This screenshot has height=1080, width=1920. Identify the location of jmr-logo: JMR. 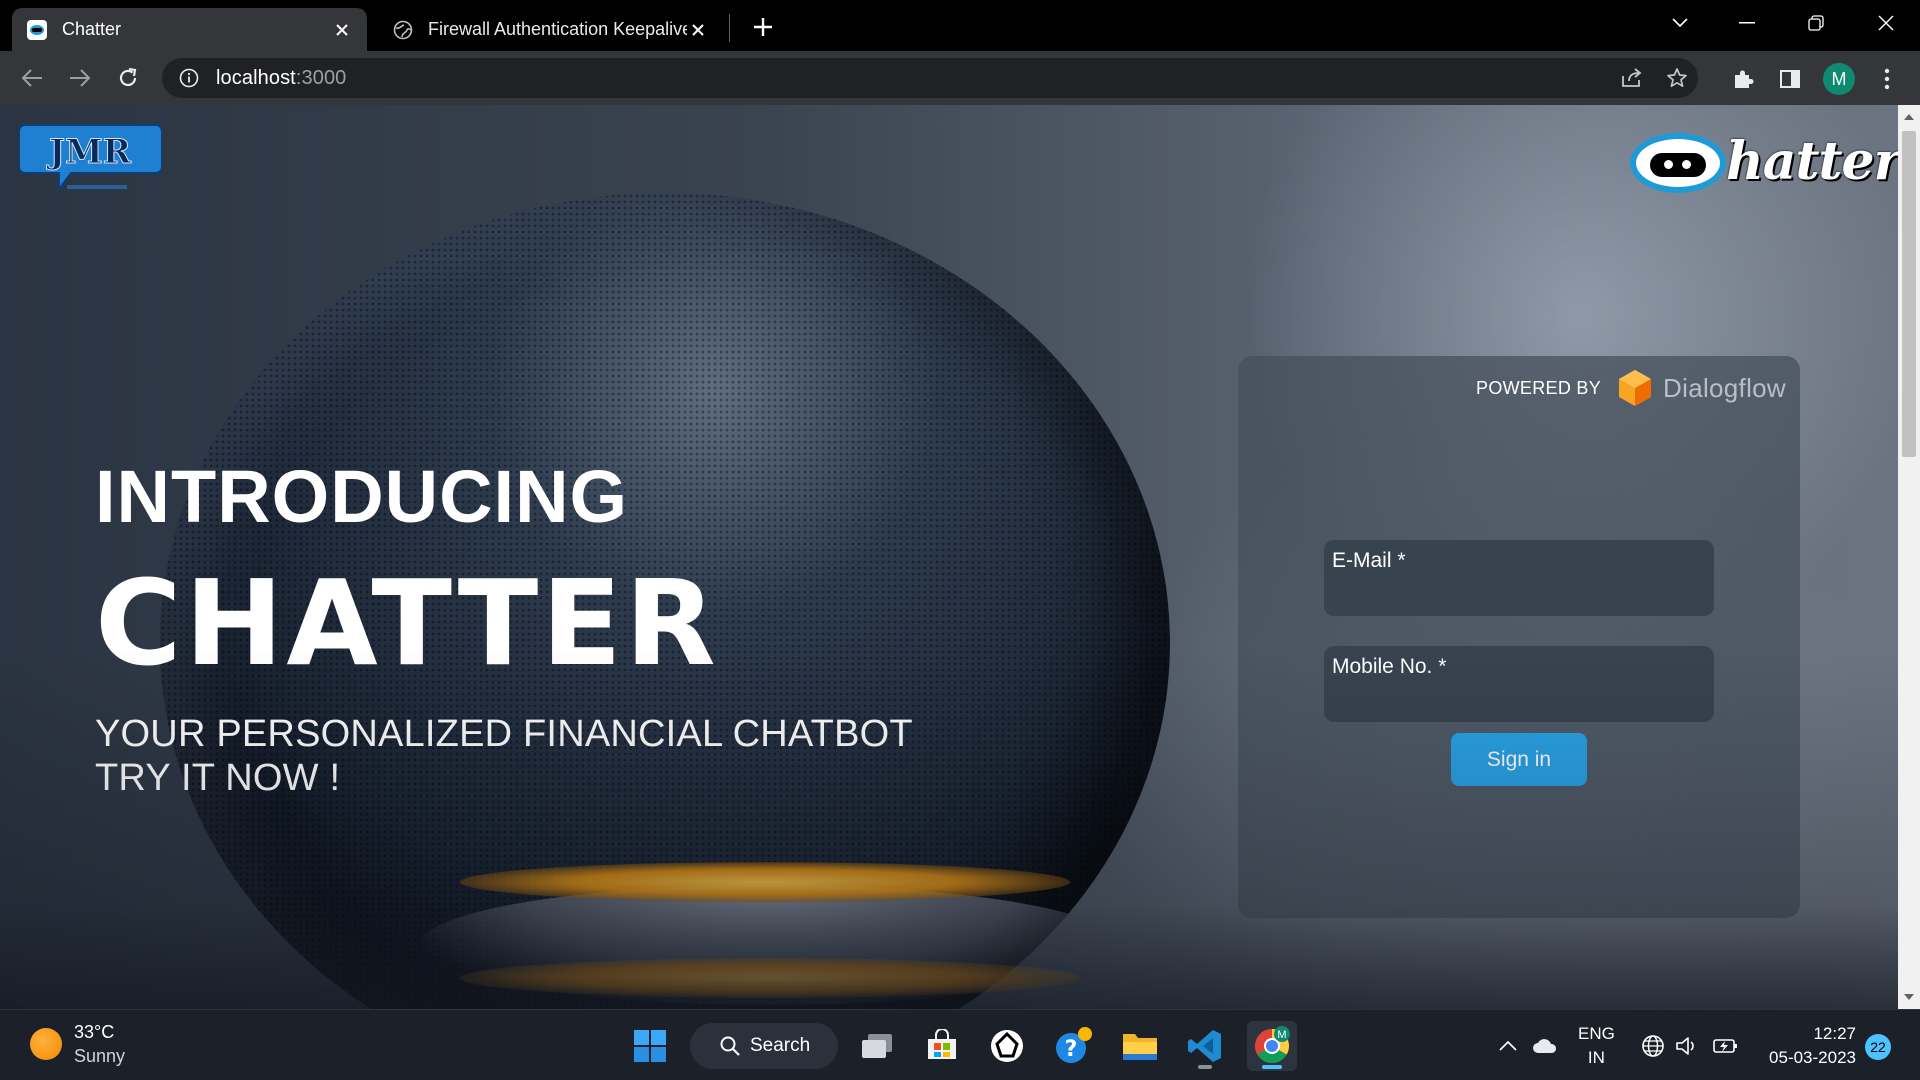
(90, 159).